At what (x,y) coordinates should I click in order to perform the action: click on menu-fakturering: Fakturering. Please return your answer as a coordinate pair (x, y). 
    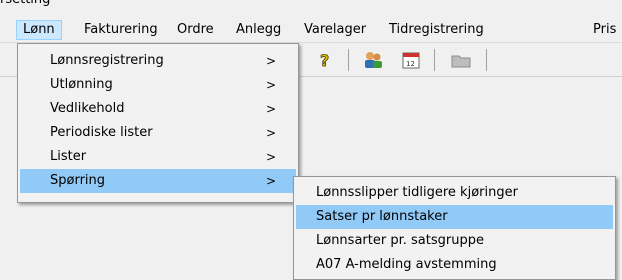
    Looking at the image, I should click on (121, 30).